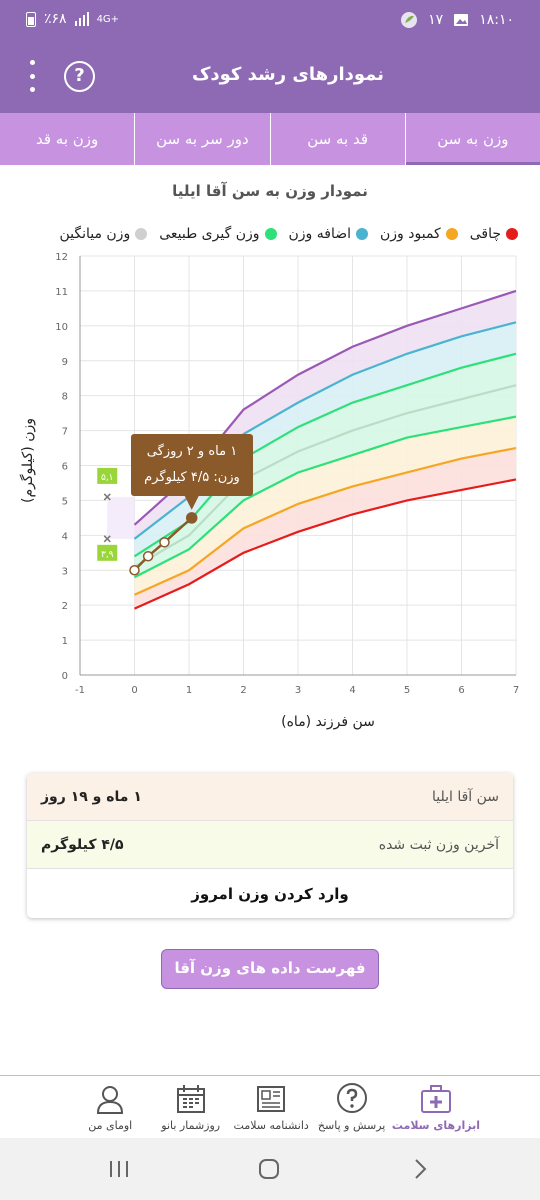 The height and width of the screenshot is (1200, 540). What do you see at coordinates (32, 76) in the screenshot?
I see `overflow-menu-icon` at bounding box center [32, 76].